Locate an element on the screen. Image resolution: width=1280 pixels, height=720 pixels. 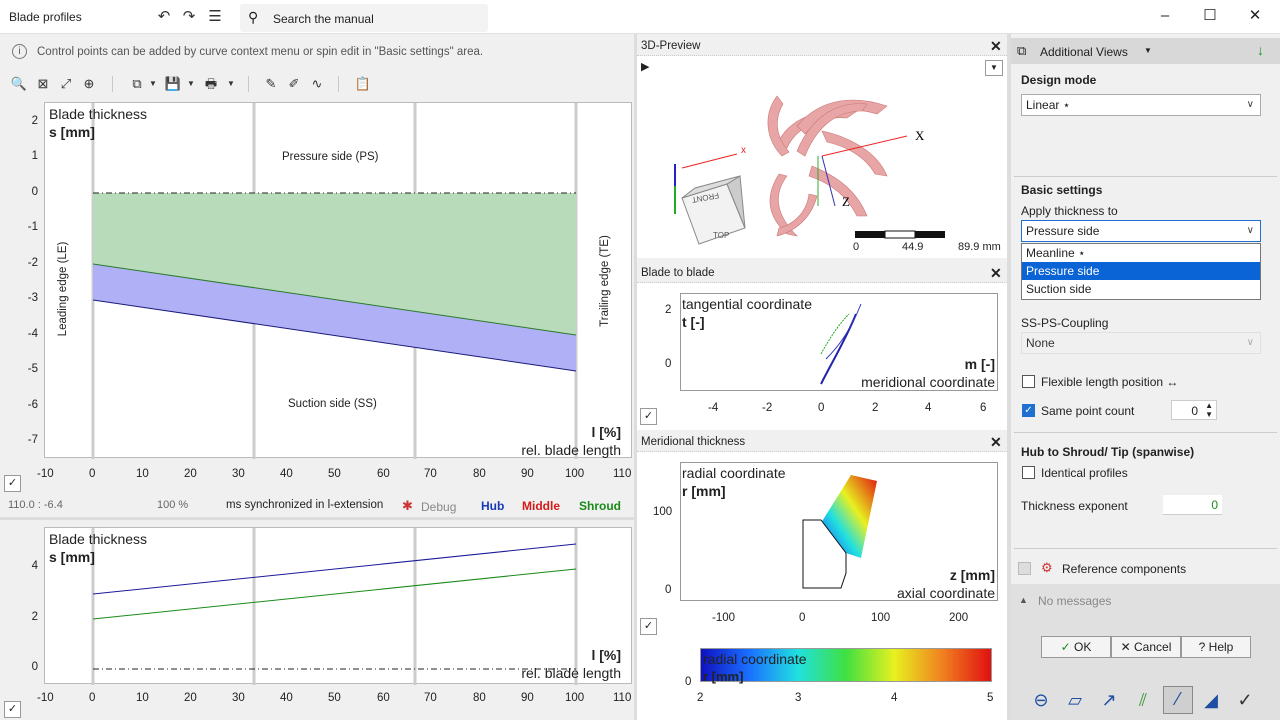
profile-icon: ◢ is located at coordinates (1211, 700).